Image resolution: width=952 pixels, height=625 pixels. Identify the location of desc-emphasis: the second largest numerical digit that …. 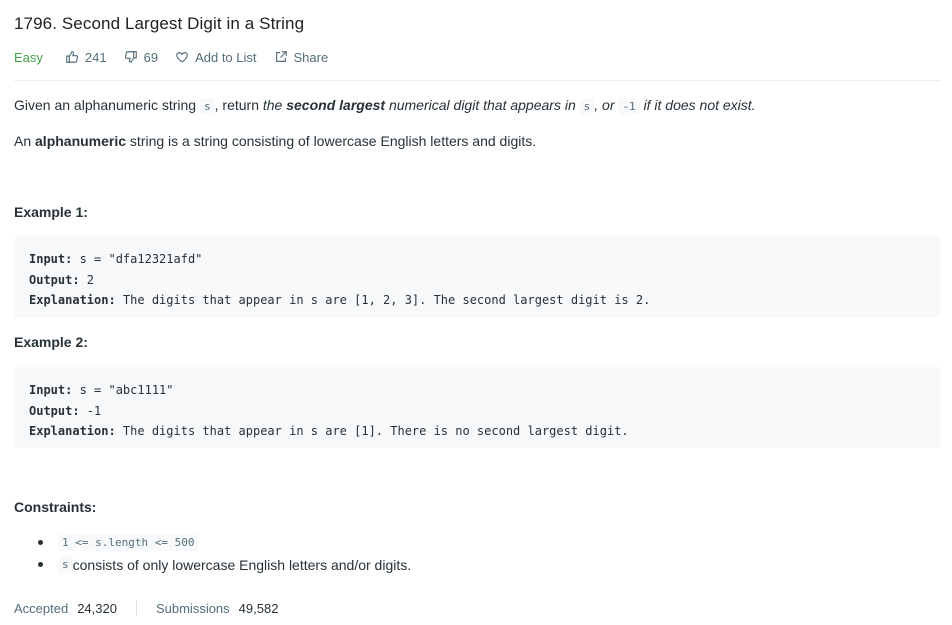
(509, 106).